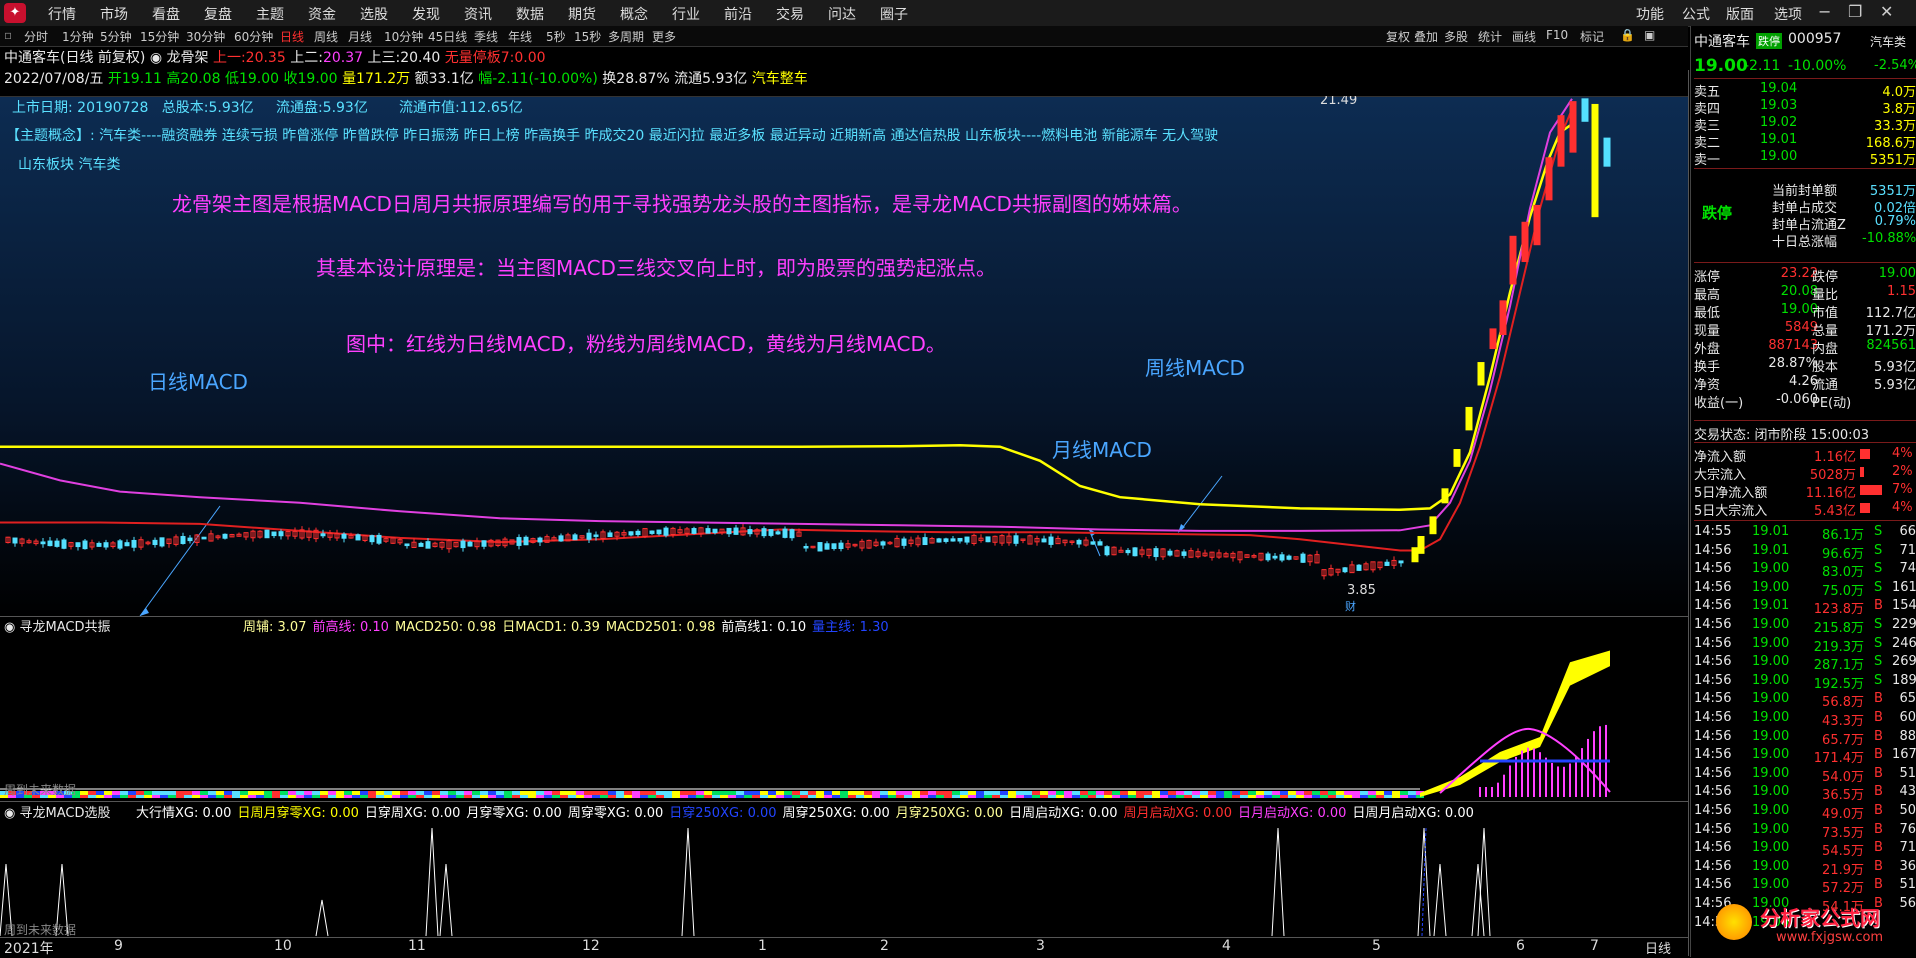 This screenshot has height=958, width=1916. What do you see at coordinates (790, 14) in the screenshot?
I see `menu-14: 交易` at bounding box center [790, 14].